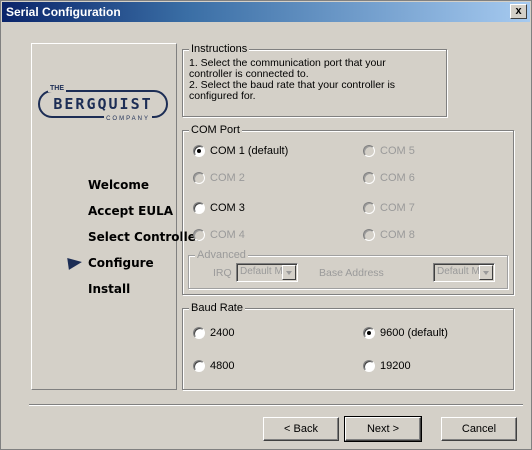 Image resolution: width=532 pixels, height=450 pixels. What do you see at coordinates (397, 178) in the screenshot?
I see `radio-label: COM 6` at bounding box center [397, 178].